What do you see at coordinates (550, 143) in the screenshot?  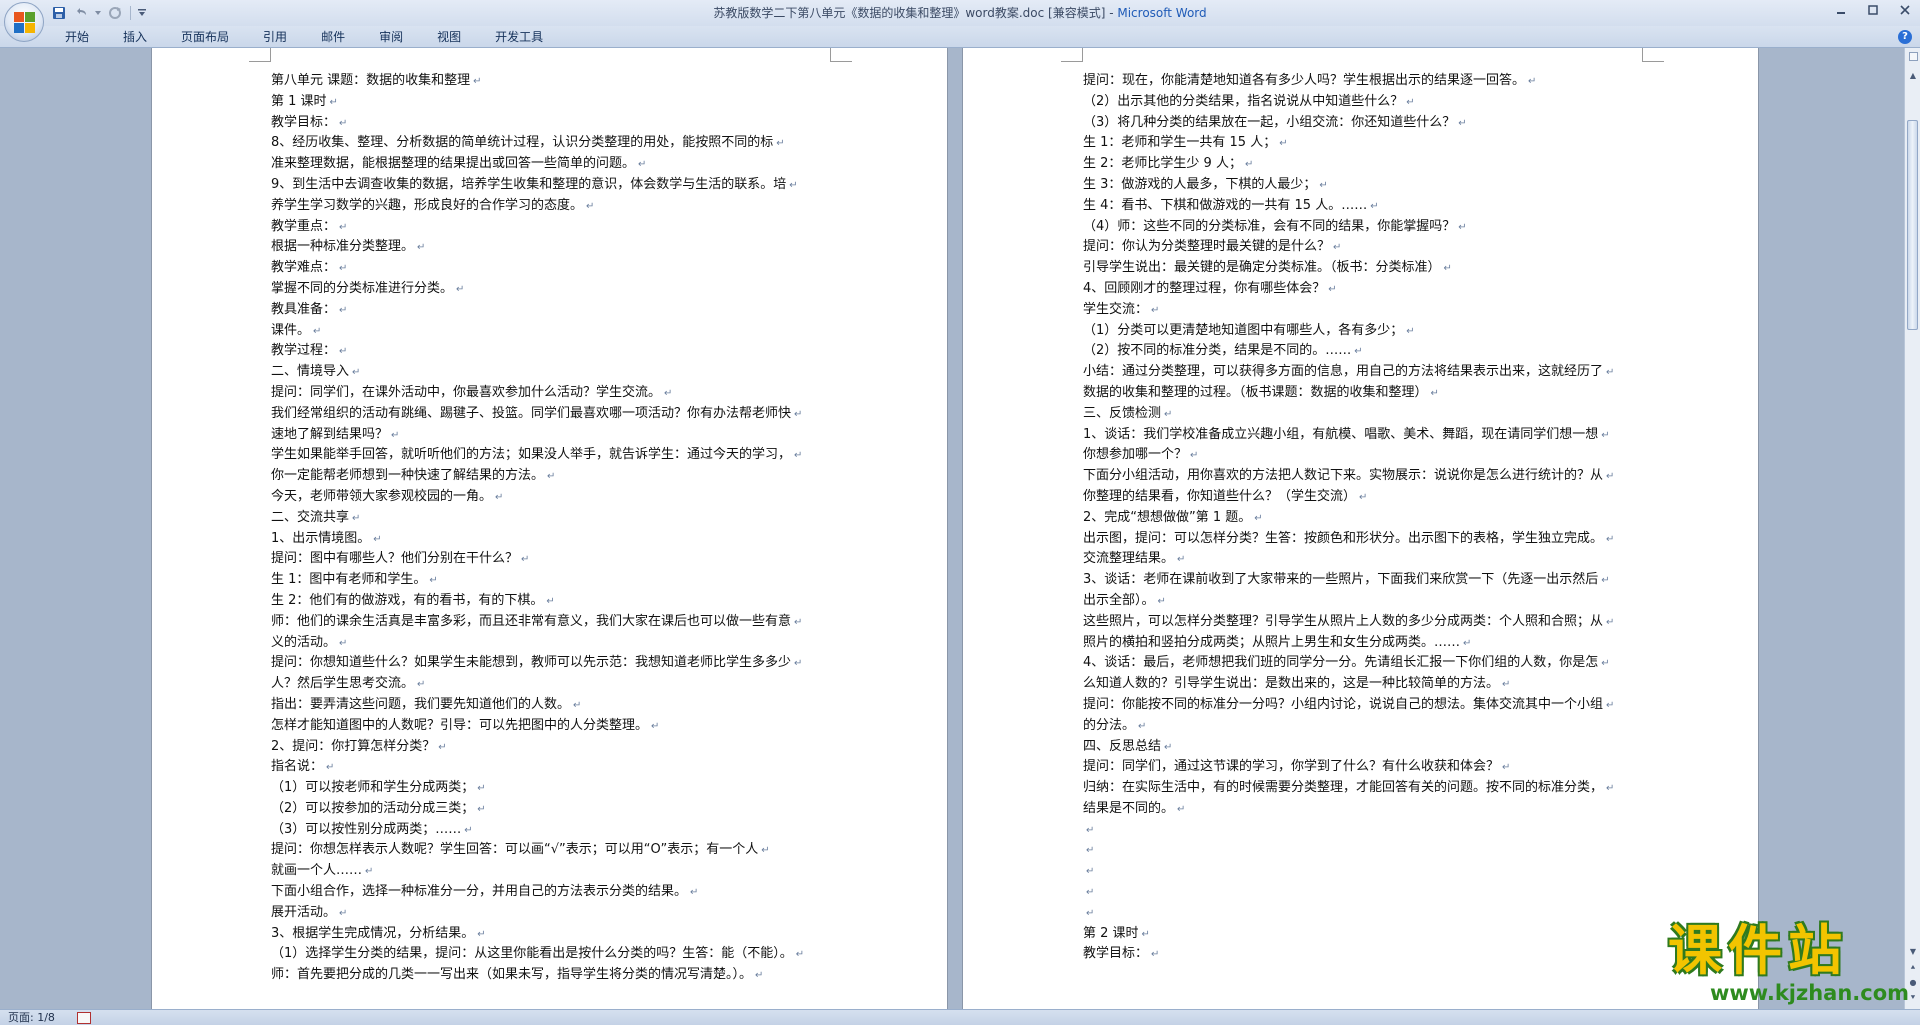 I see `text-line: 8、经历收集、整理、分析数据的简单统计过程，认识分类整理的用处，能按照不同的标 ↵` at bounding box center [550, 143].